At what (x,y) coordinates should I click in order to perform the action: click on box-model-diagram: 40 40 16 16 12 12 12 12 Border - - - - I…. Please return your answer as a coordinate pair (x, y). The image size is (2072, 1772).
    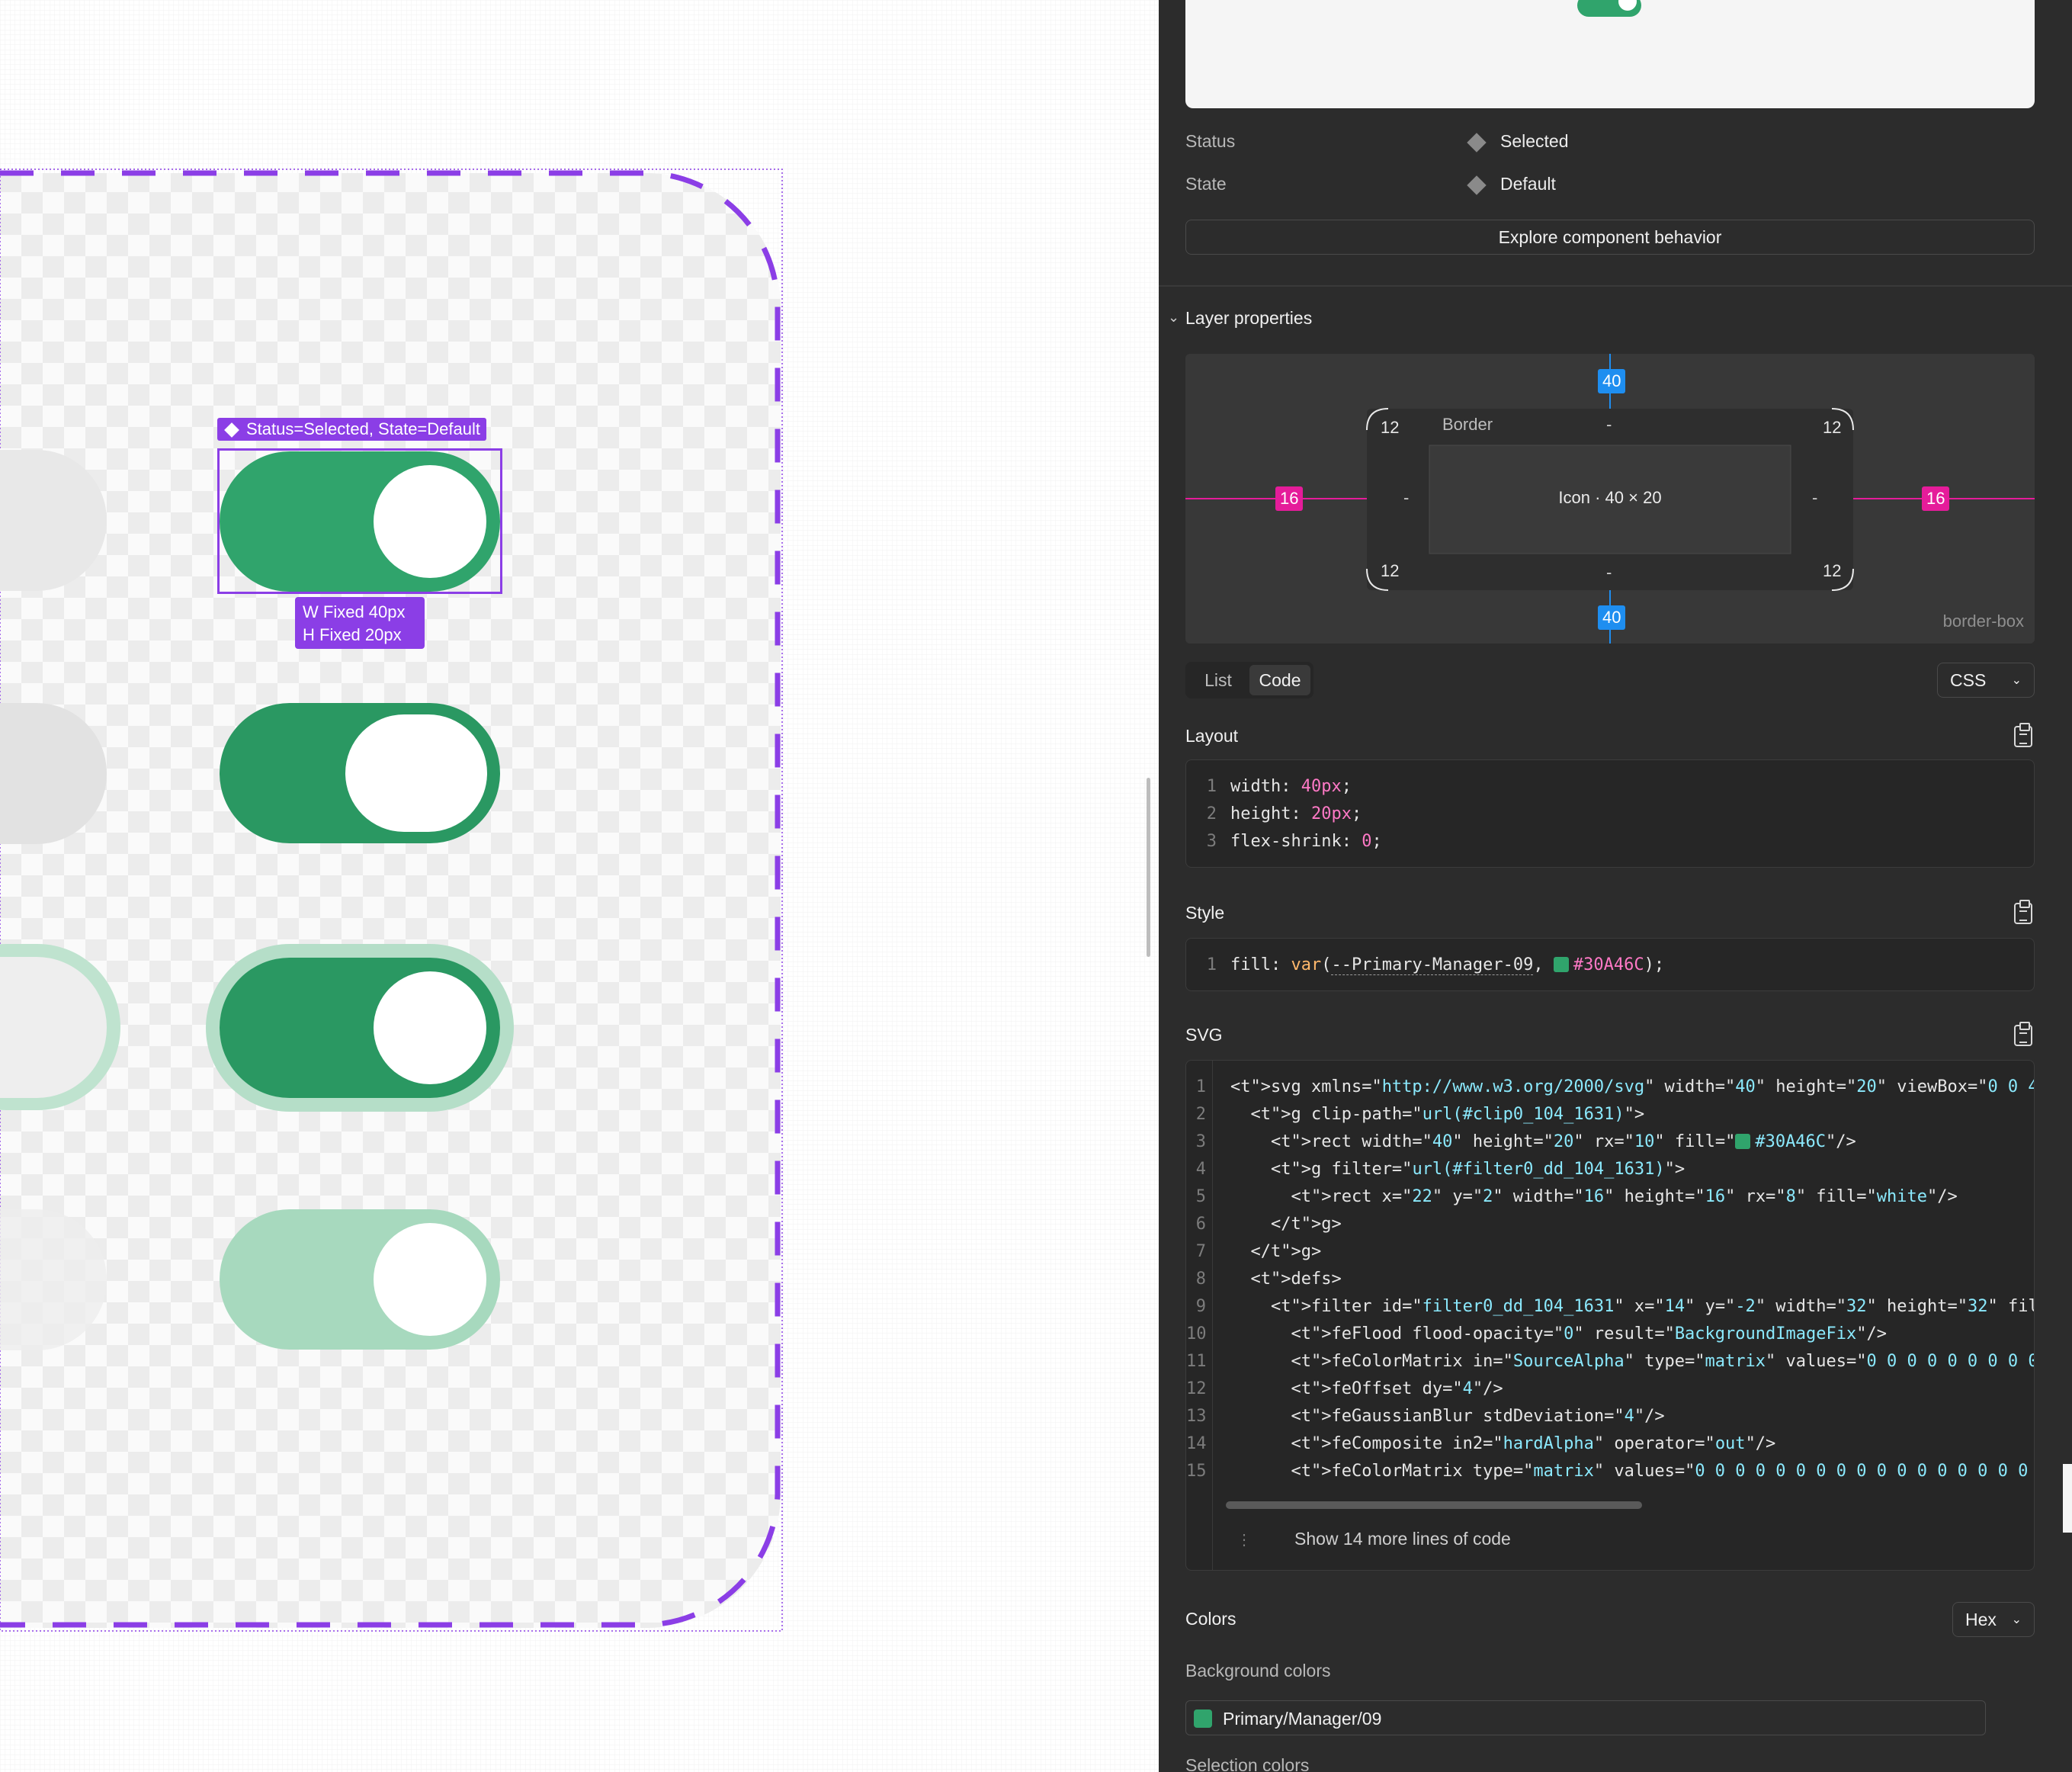
    Looking at the image, I should click on (1610, 499).